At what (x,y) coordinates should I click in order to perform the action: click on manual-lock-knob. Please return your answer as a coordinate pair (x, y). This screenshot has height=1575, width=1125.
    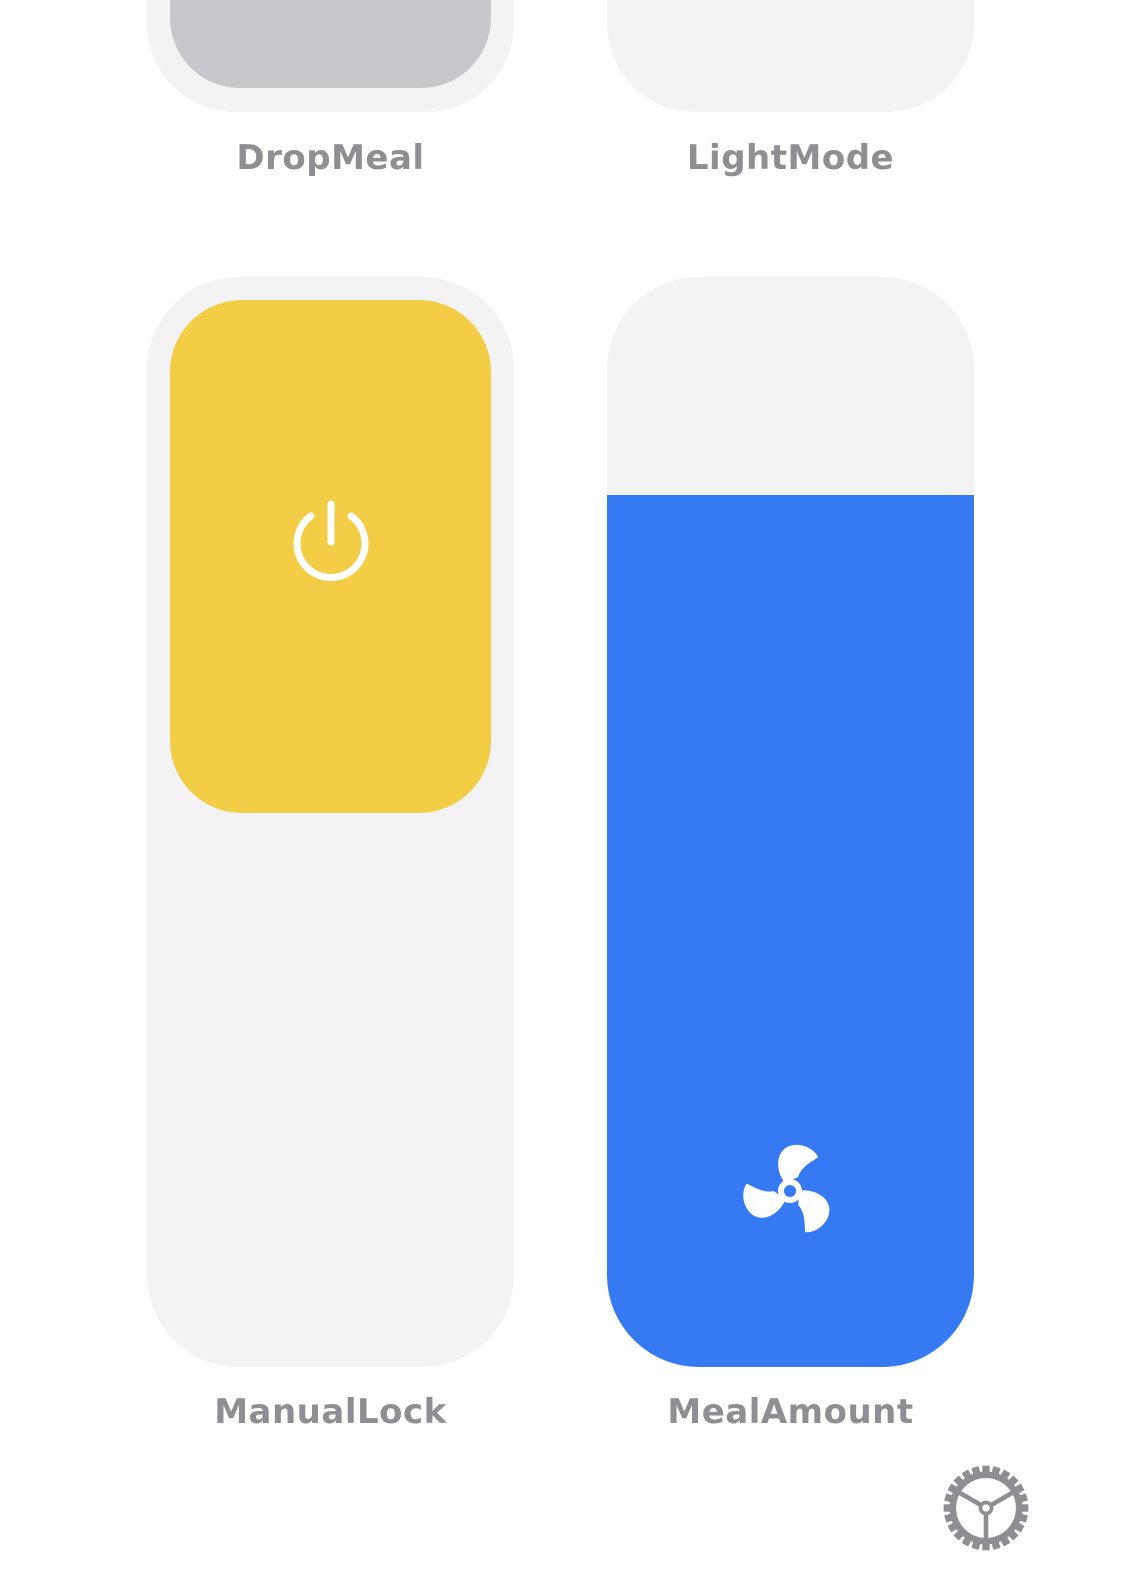
    Looking at the image, I should click on (330, 556).